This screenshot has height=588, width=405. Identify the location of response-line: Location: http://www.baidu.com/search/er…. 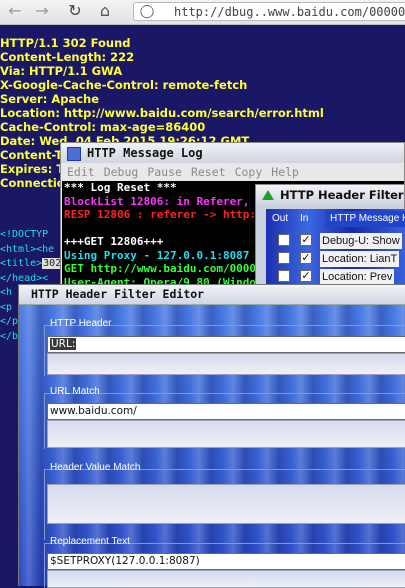
(162, 113).